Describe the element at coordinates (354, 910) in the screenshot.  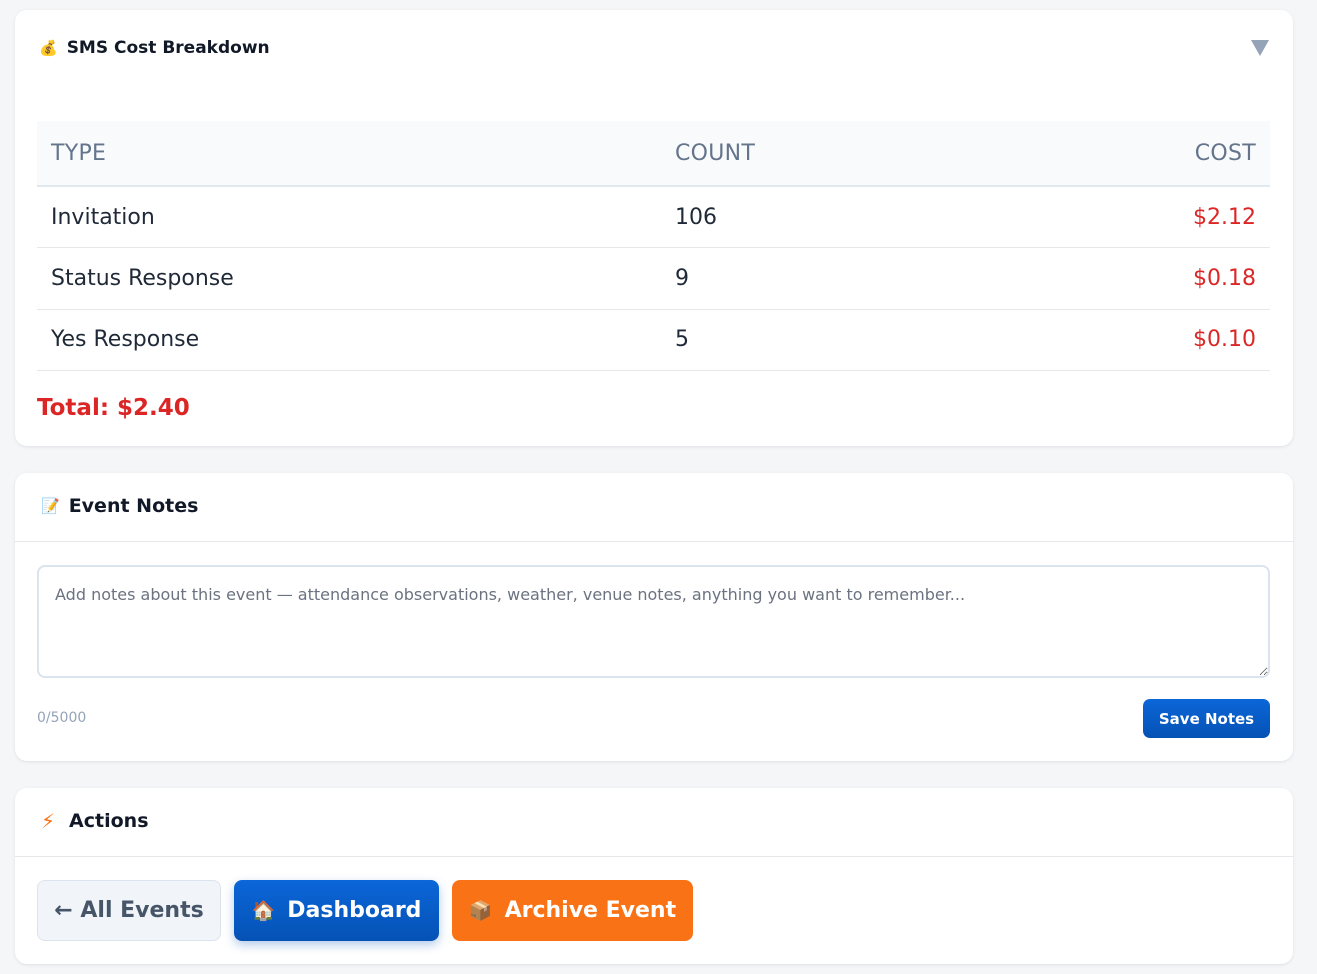
I see `dashboard-label: Dashboard` at that location.